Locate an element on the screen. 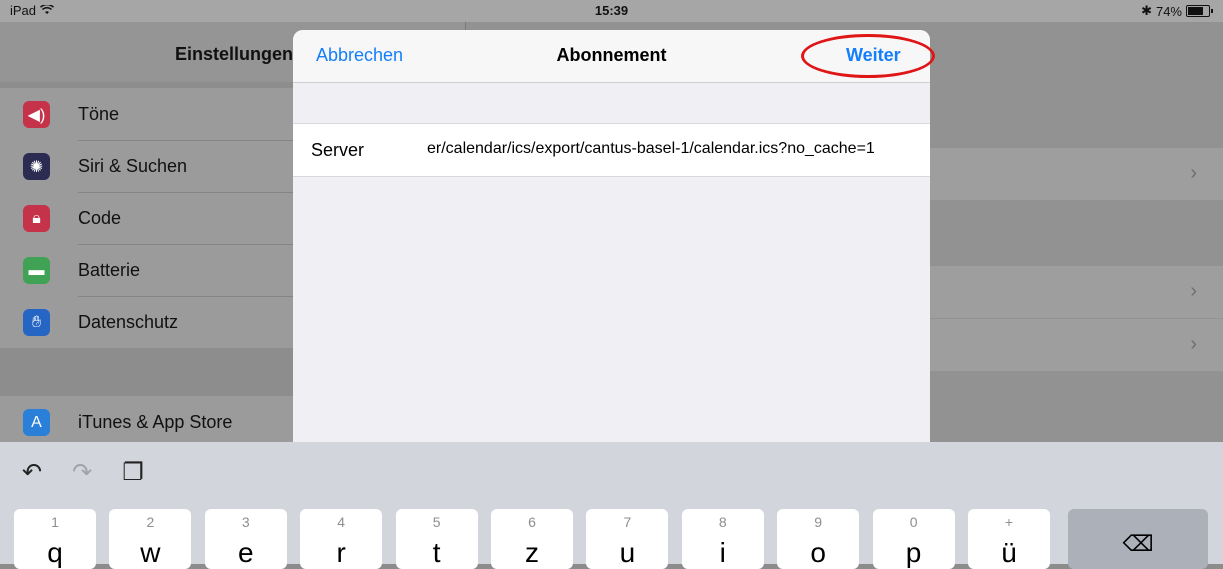 This screenshot has width=1223, height=569. key-p: 0p is located at coordinates (913, 539).